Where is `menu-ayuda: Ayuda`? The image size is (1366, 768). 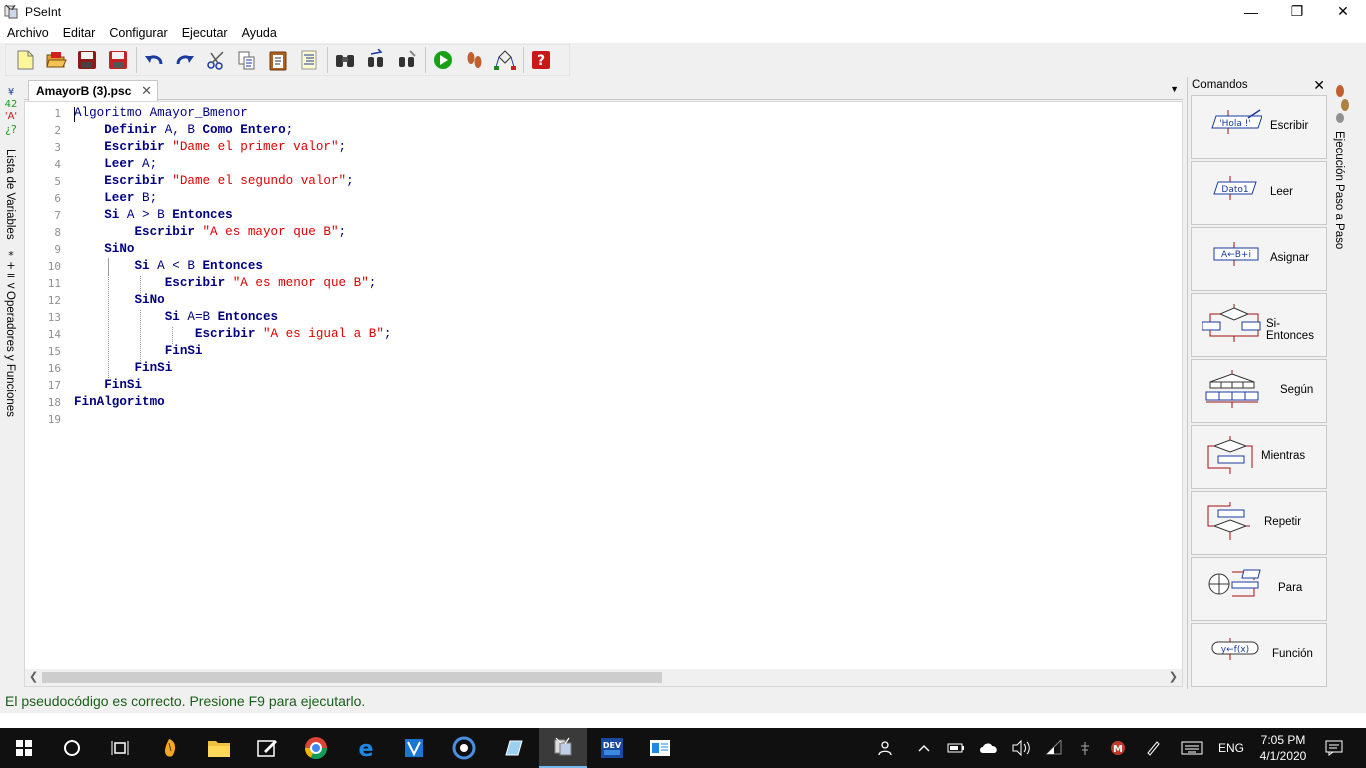 menu-ayuda: Ayuda is located at coordinates (259, 33).